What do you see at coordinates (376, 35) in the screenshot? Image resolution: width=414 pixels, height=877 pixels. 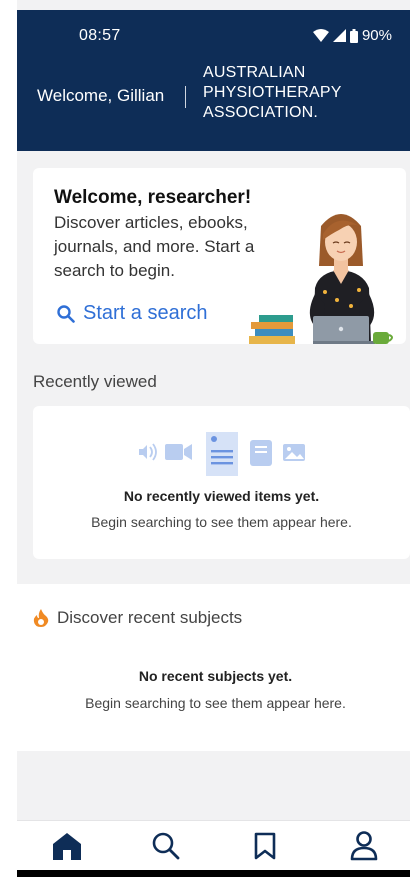 I see `battery-level: 90%` at bounding box center [376, 35].